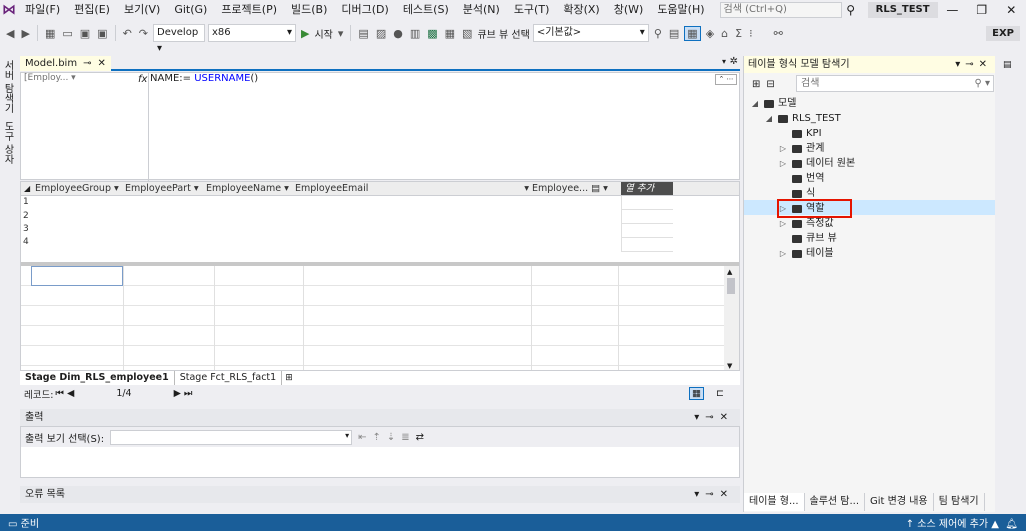  What do you see at coordinates (780, 10) in the screenshot?
I see `global-search-input: 검색 (Ctrl+Q)` at bounding box center [780, 10].